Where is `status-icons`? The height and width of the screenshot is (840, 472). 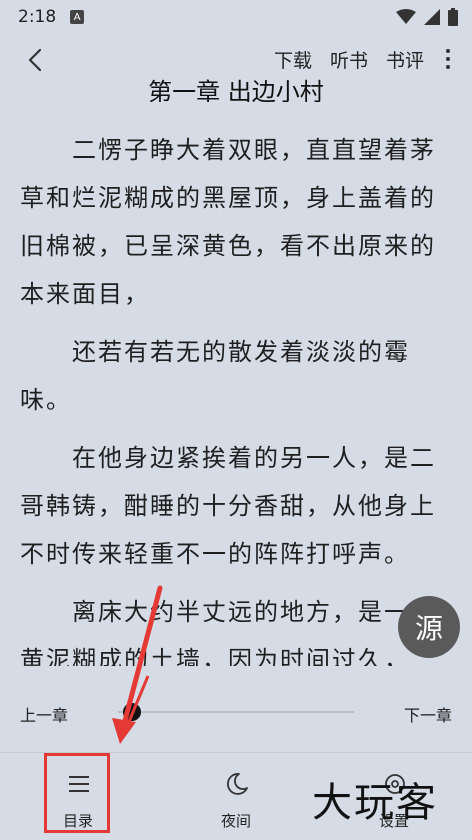 status-icons is located at coordinates (427, 17).